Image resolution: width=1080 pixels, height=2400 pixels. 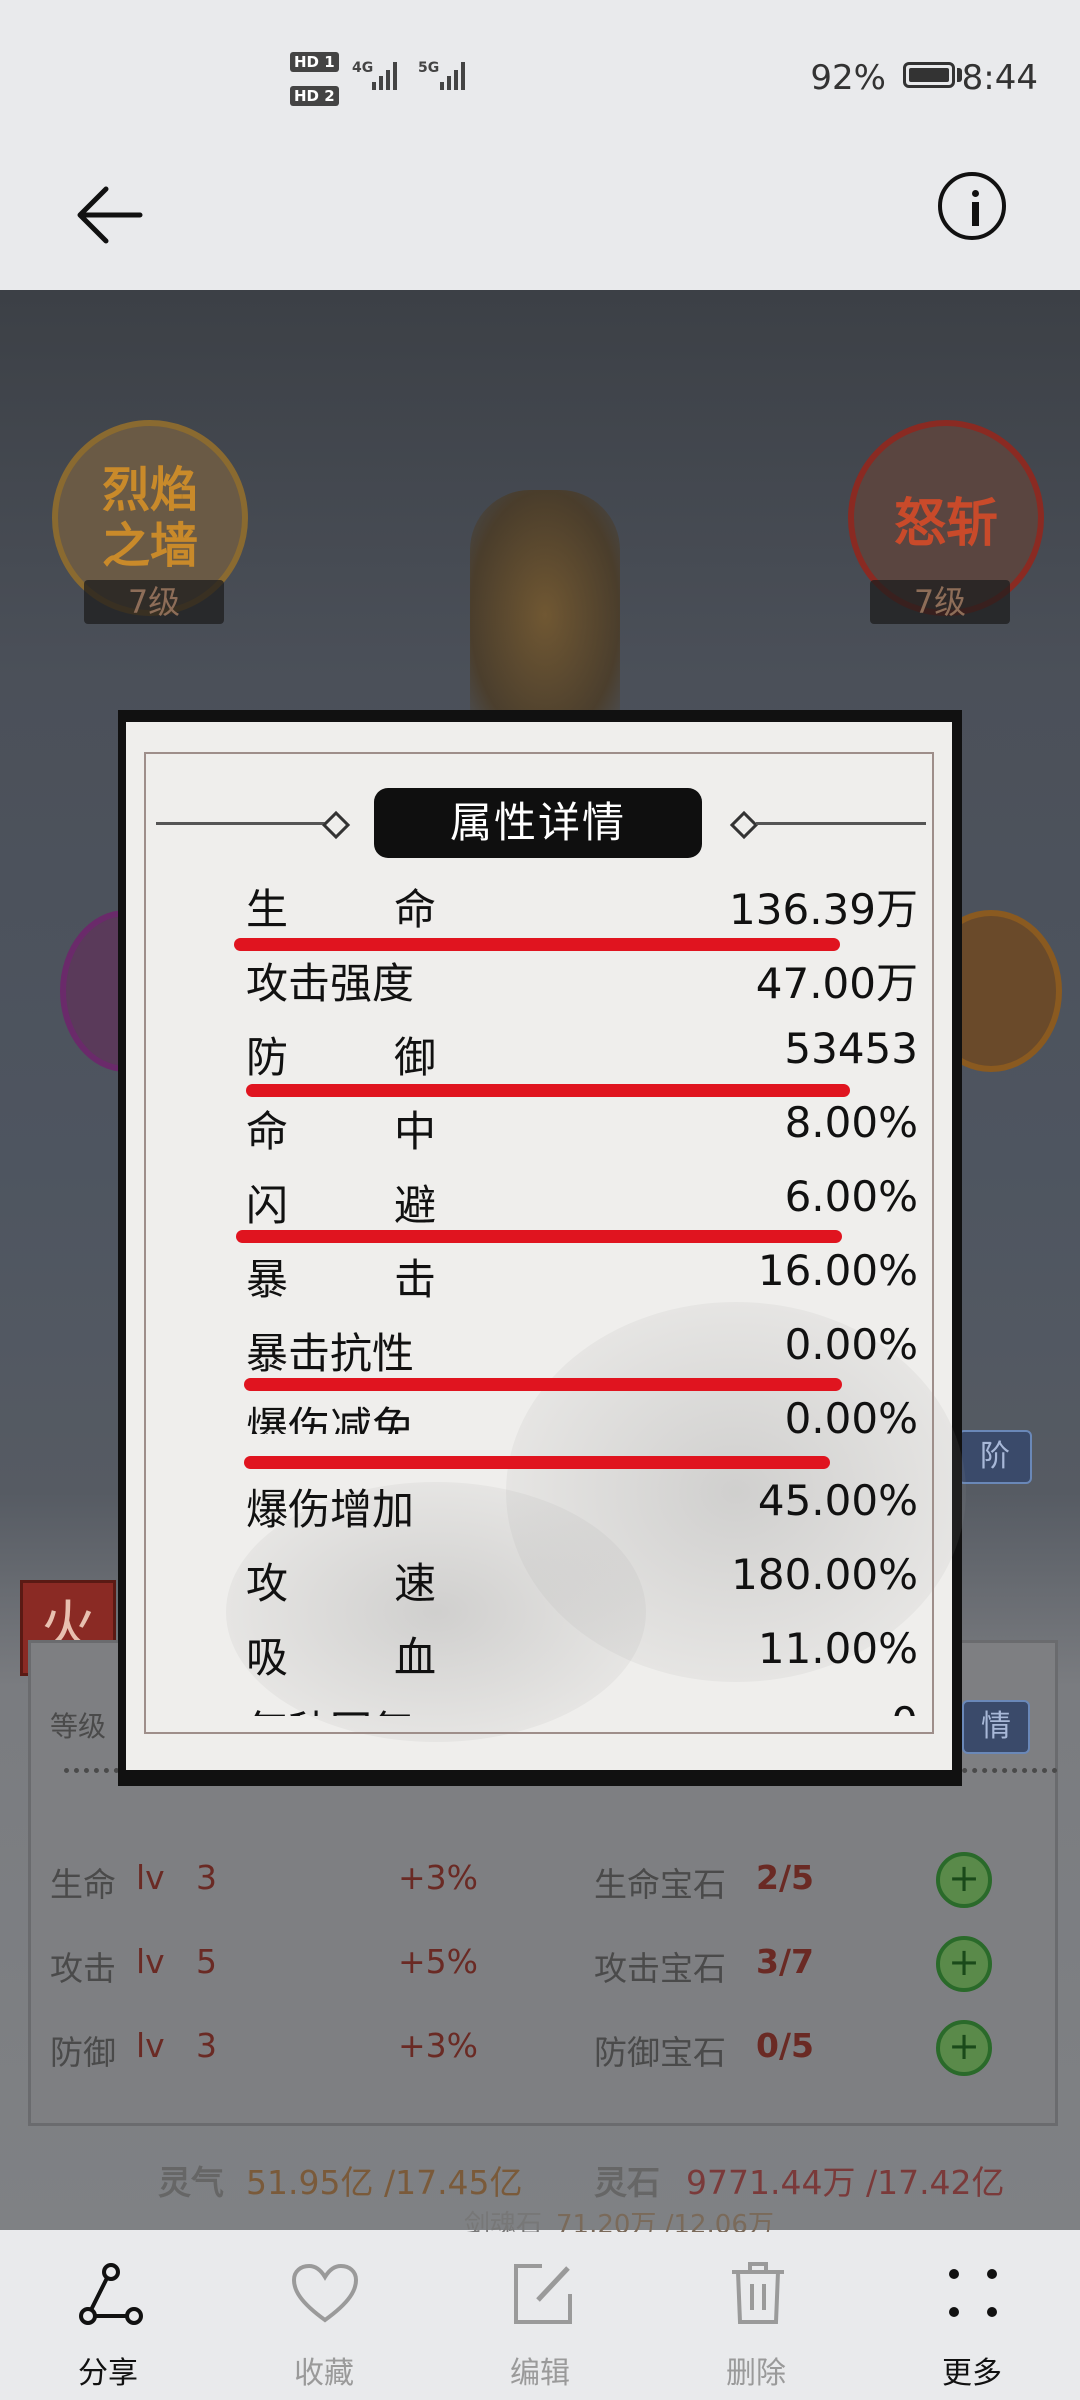 What do you see at coordinates (341, 1057) in the screenshot?
I see `attribute-label: 防御` at bounding box center [341, 1057].